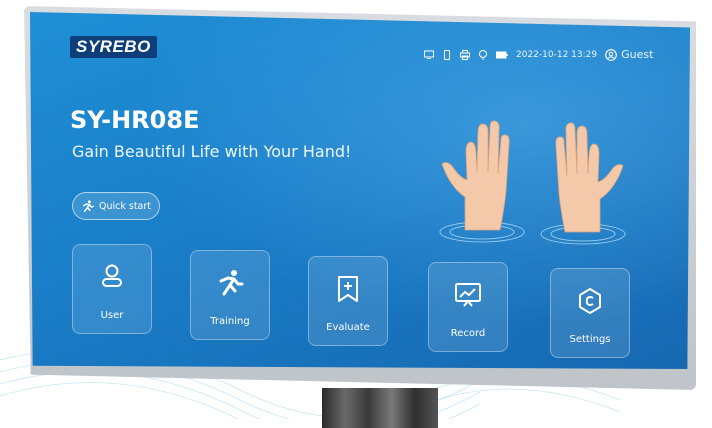  I want to click on tile-training: Training, so click(230, 295).